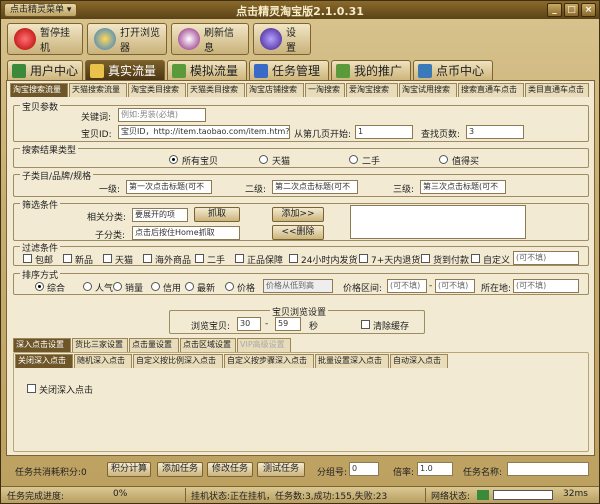 Image resolution: width=600 pixels, height=504 pixels. Describe the element at coordinates (110, 236) in the screenshot. I see `sub-category-label: 子分类:` at that location.